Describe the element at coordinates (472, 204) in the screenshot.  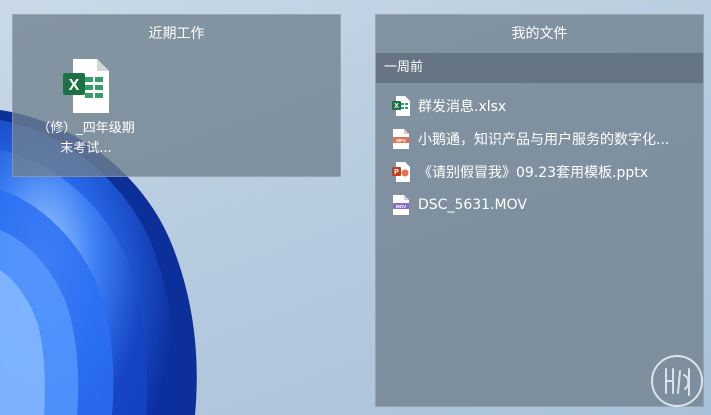
I see `file-name: DSC_5631.MOV` at that location.